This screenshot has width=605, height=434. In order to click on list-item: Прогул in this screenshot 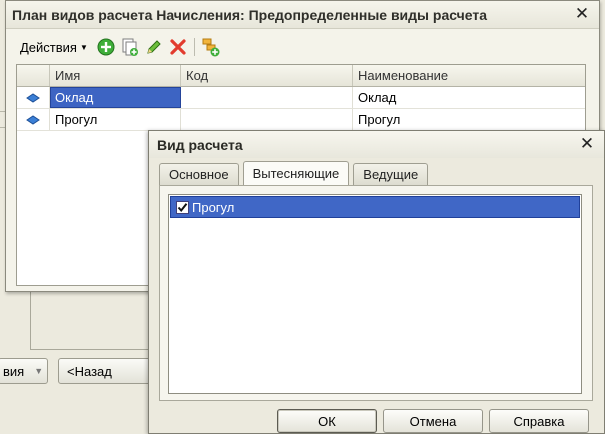, I will do `click(375, 207)`.